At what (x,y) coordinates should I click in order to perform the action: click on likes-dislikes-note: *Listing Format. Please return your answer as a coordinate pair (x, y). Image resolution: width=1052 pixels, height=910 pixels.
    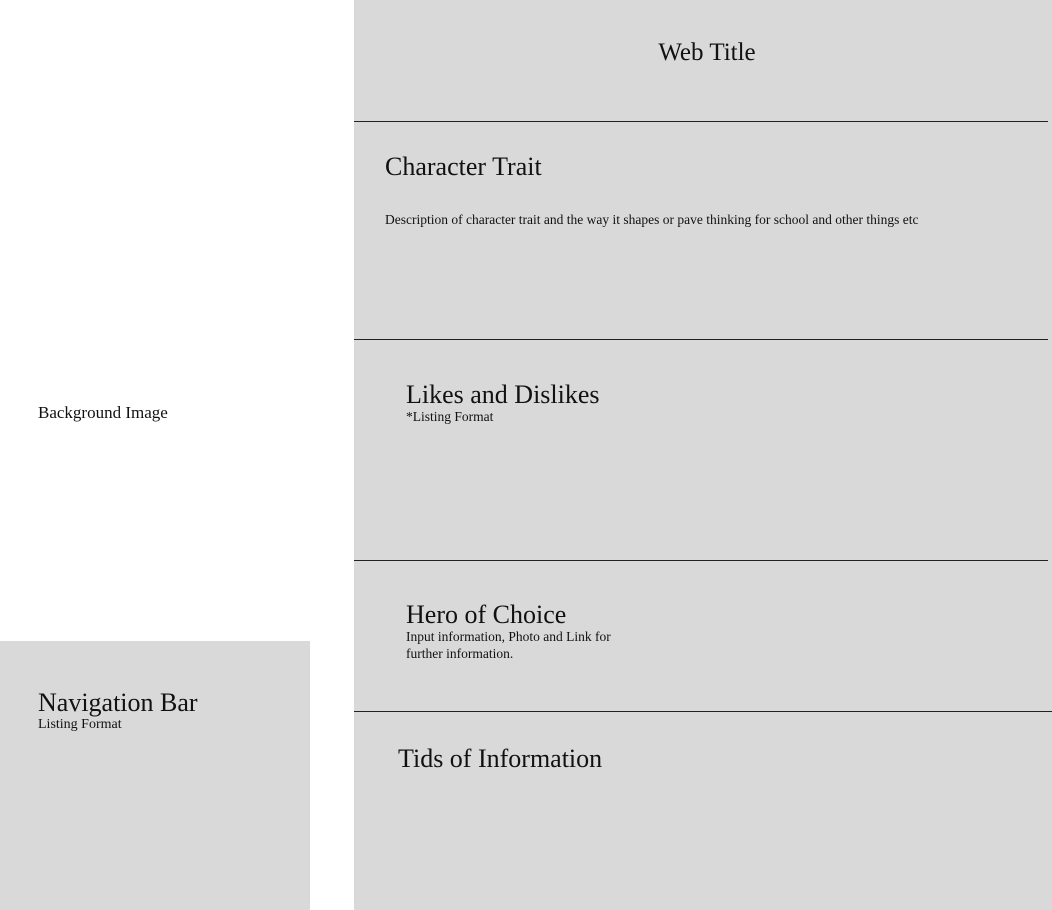
    Looking at the image, I should click on (450, 416).